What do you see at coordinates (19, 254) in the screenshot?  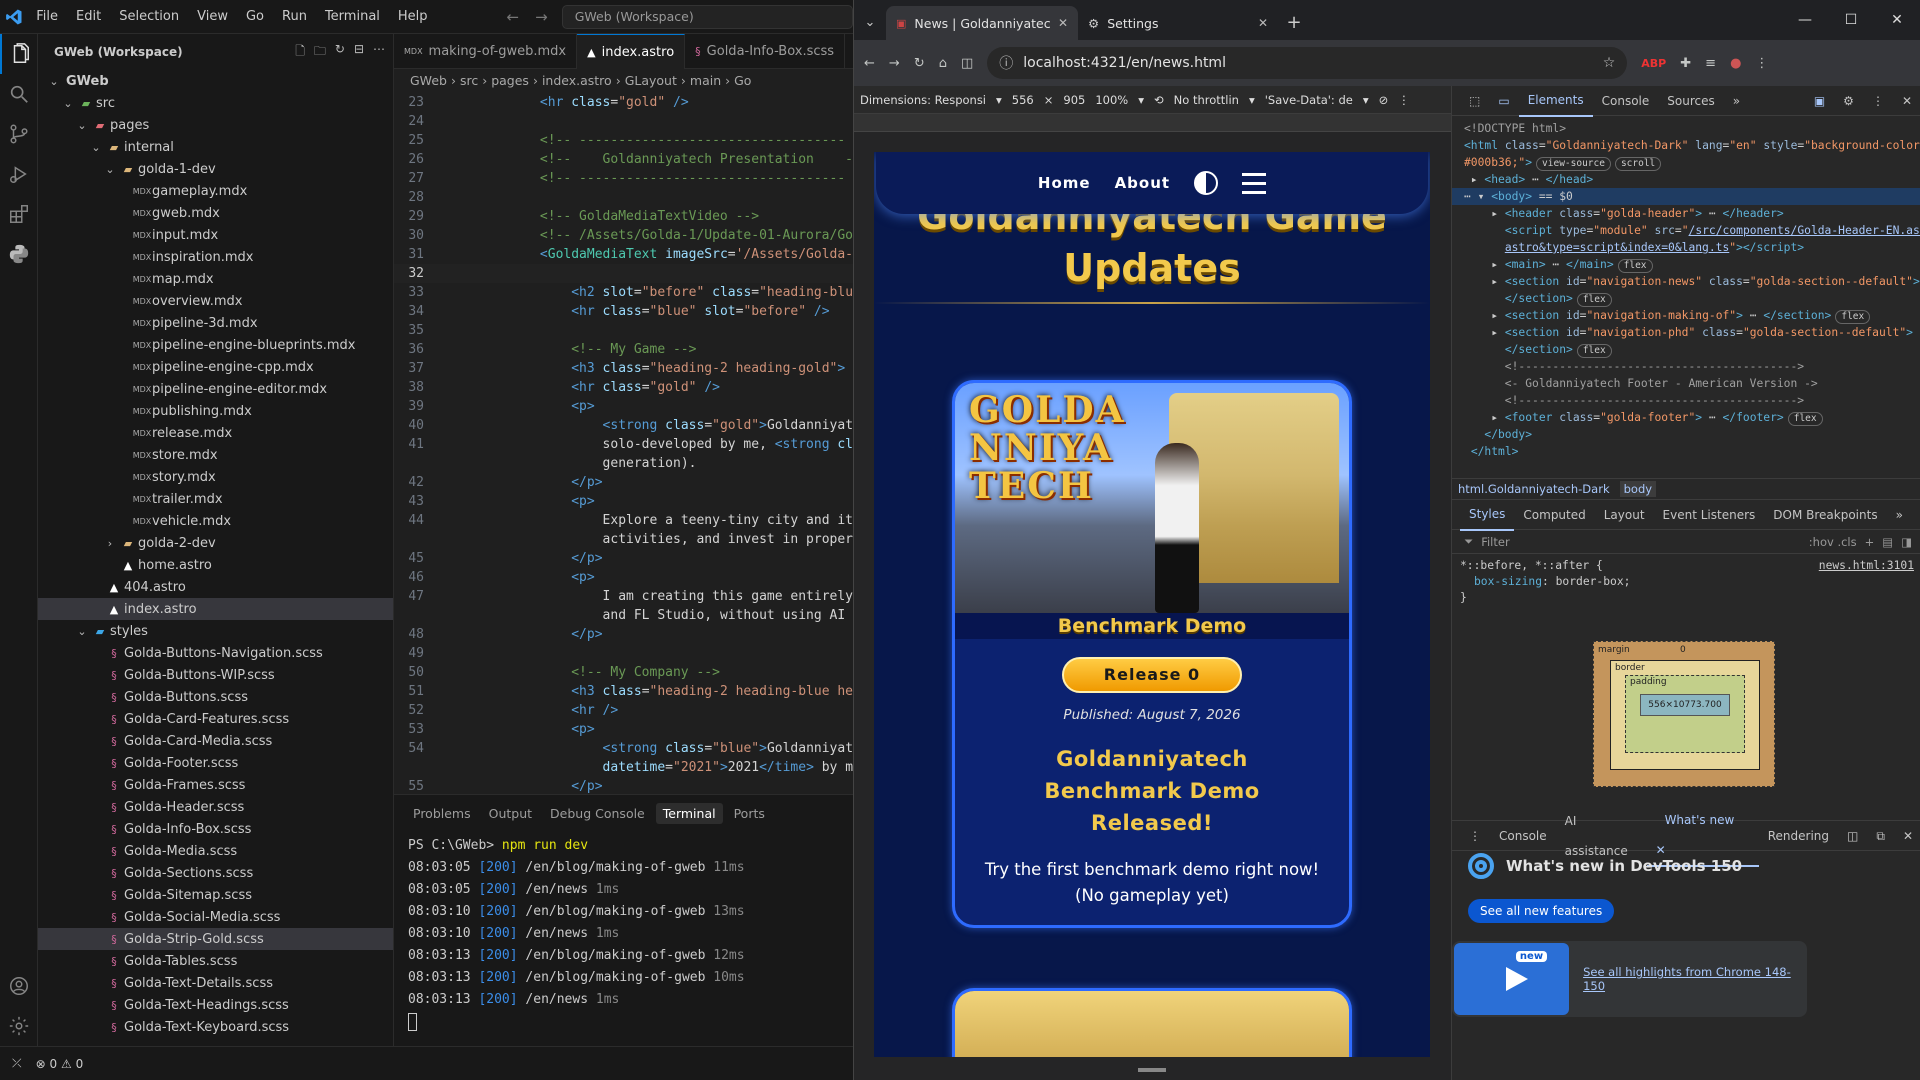 I see `python-icon` at bounding box center [19, 254].